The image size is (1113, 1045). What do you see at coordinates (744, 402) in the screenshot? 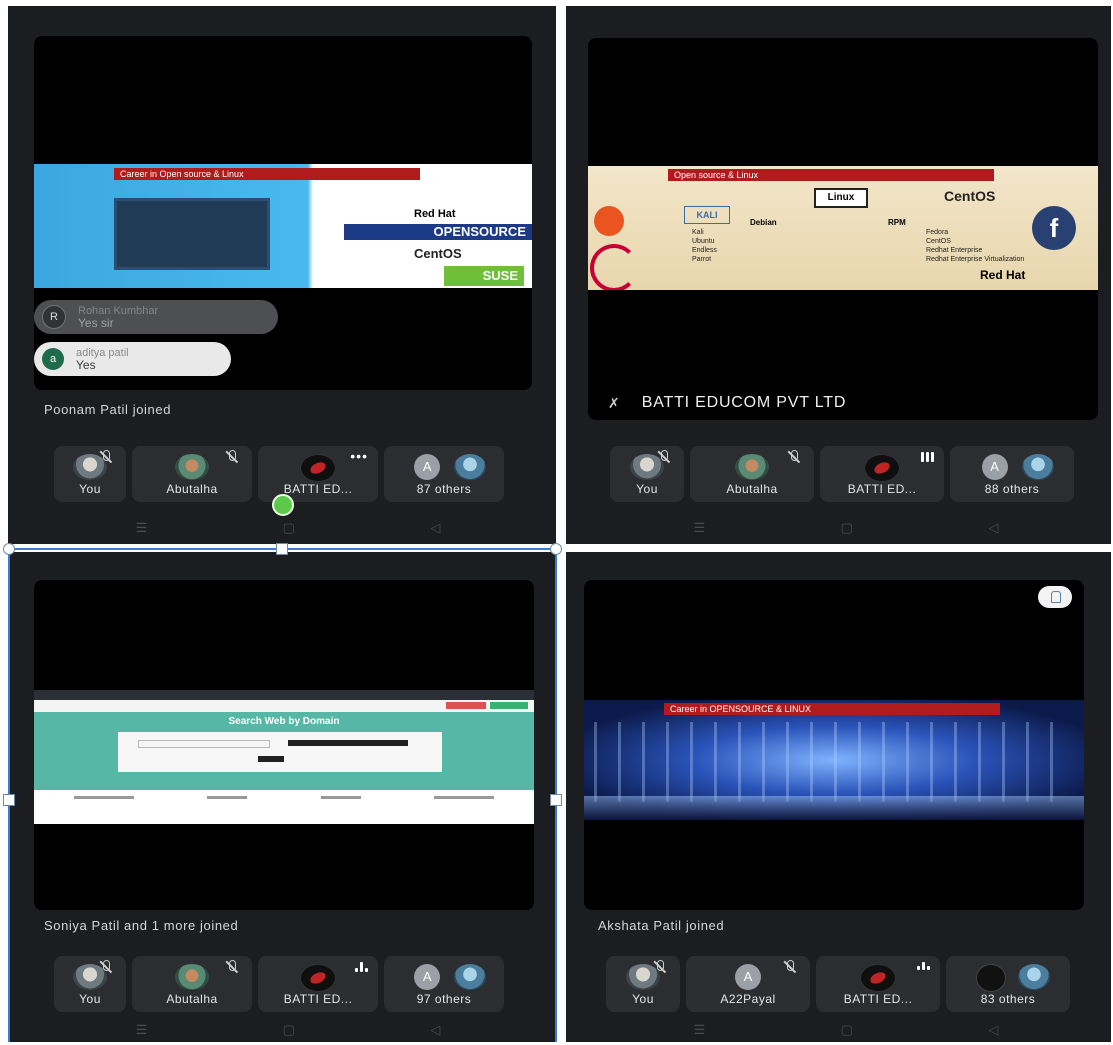
I see `presenter-name: BATTI EDUCOM PVT LTD` at bounding box center [744, 402].